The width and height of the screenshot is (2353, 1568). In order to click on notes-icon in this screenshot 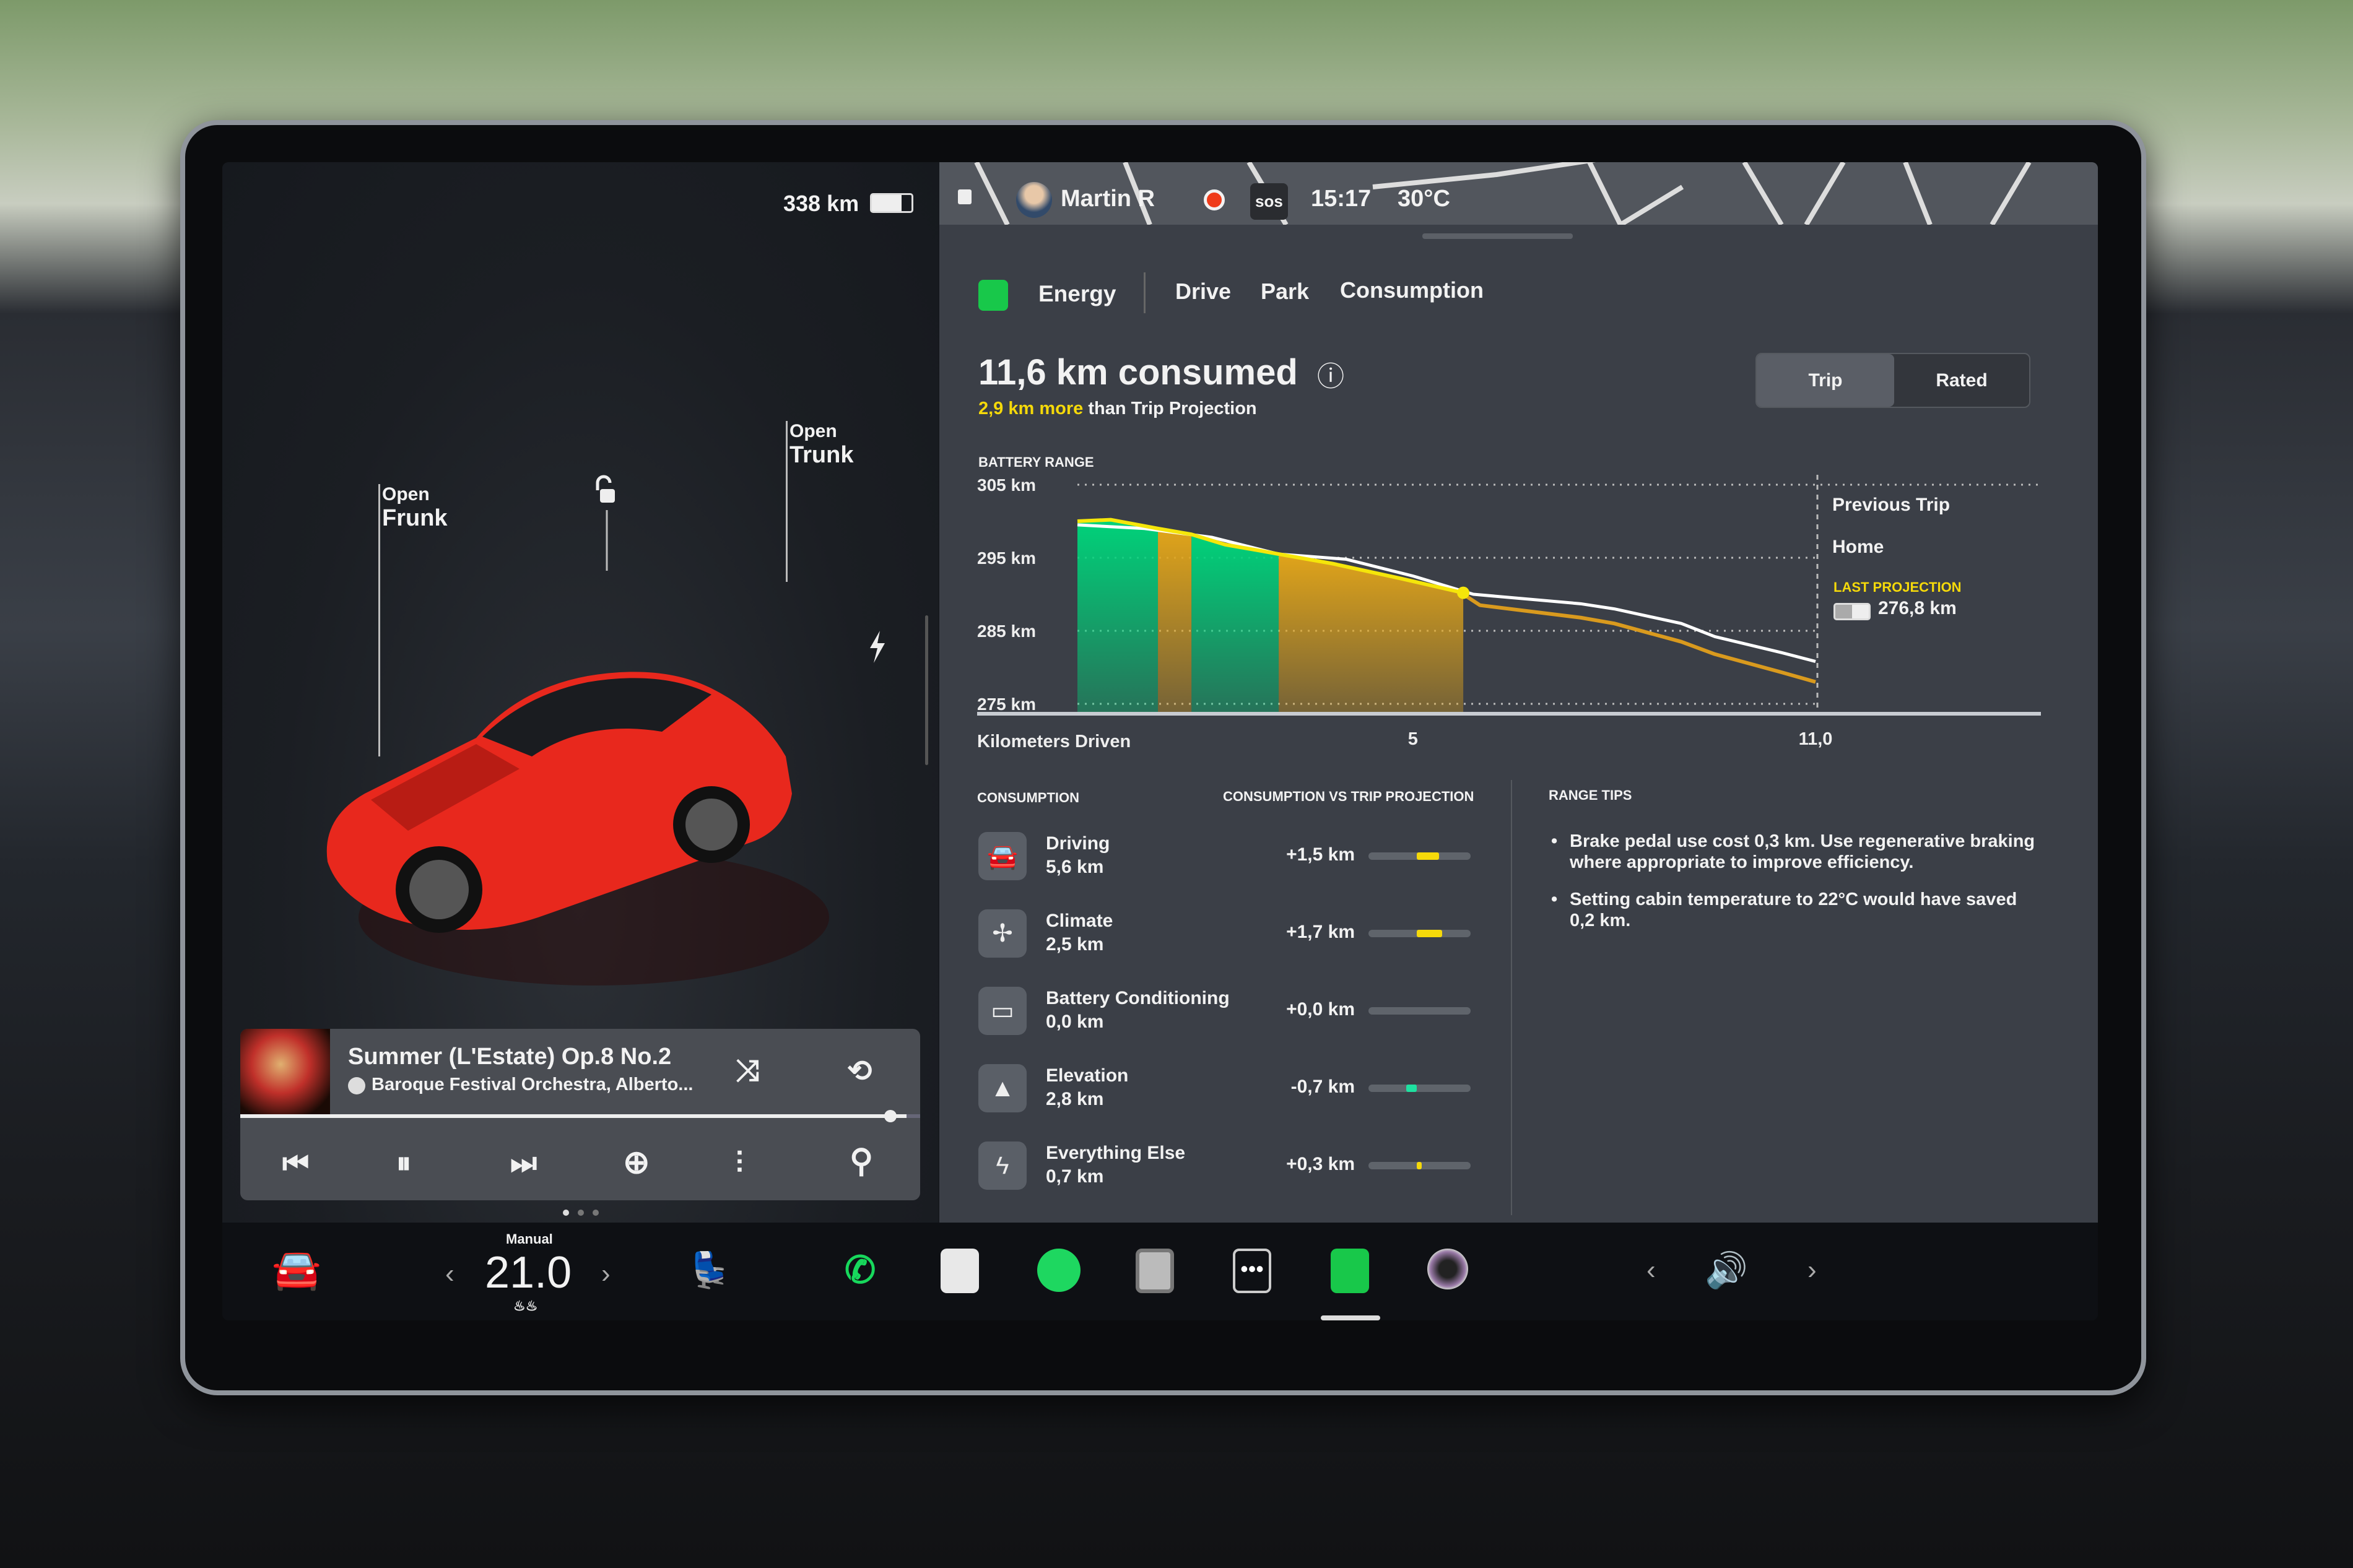, I will do `click(960, 1271)`.